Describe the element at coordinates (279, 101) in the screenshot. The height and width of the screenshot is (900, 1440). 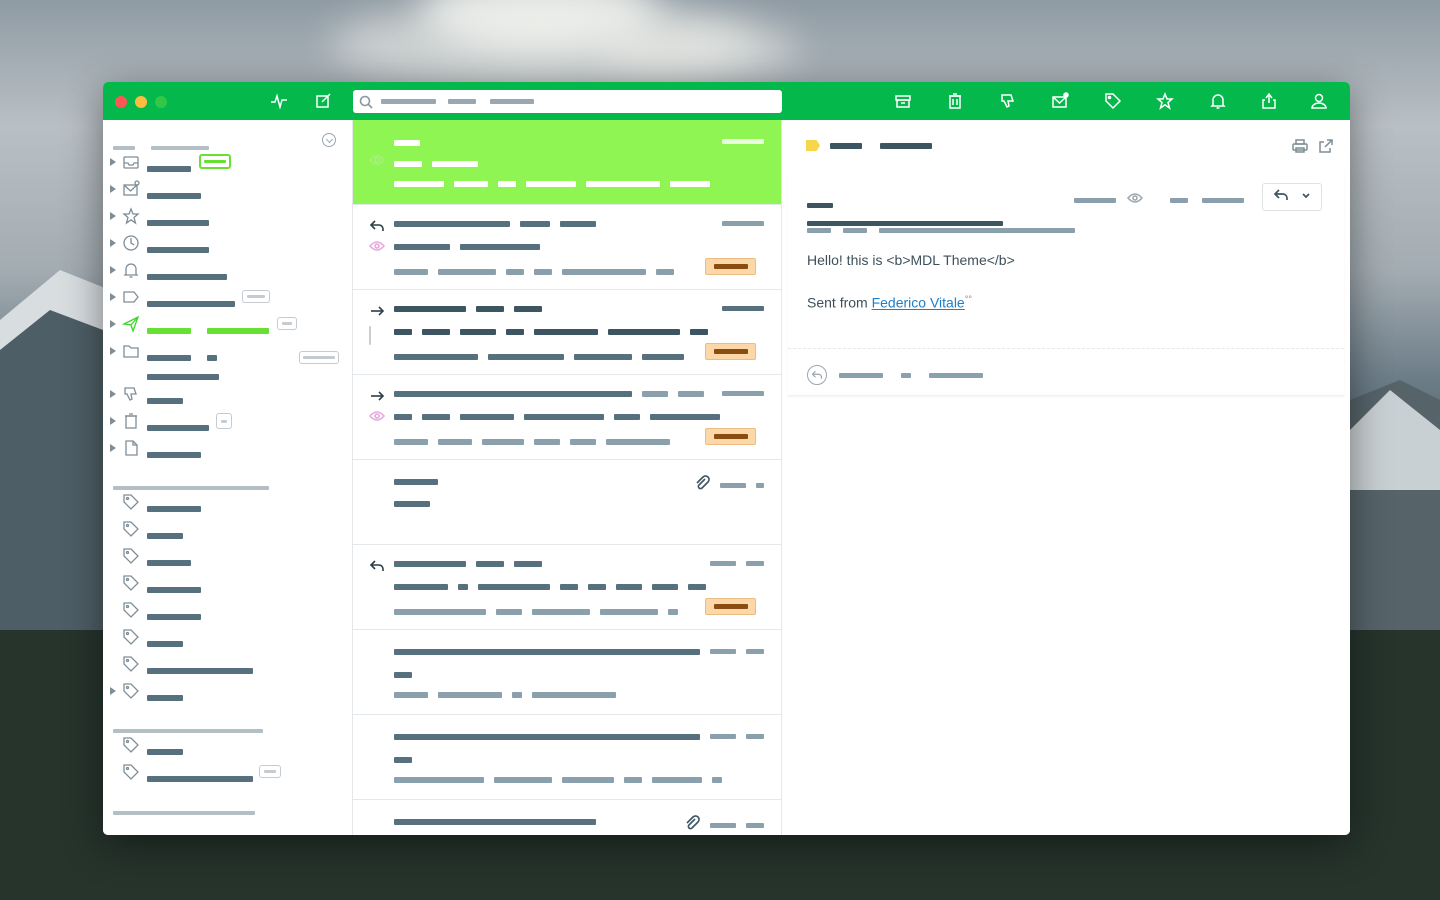
I see `activity-icon` at that location.